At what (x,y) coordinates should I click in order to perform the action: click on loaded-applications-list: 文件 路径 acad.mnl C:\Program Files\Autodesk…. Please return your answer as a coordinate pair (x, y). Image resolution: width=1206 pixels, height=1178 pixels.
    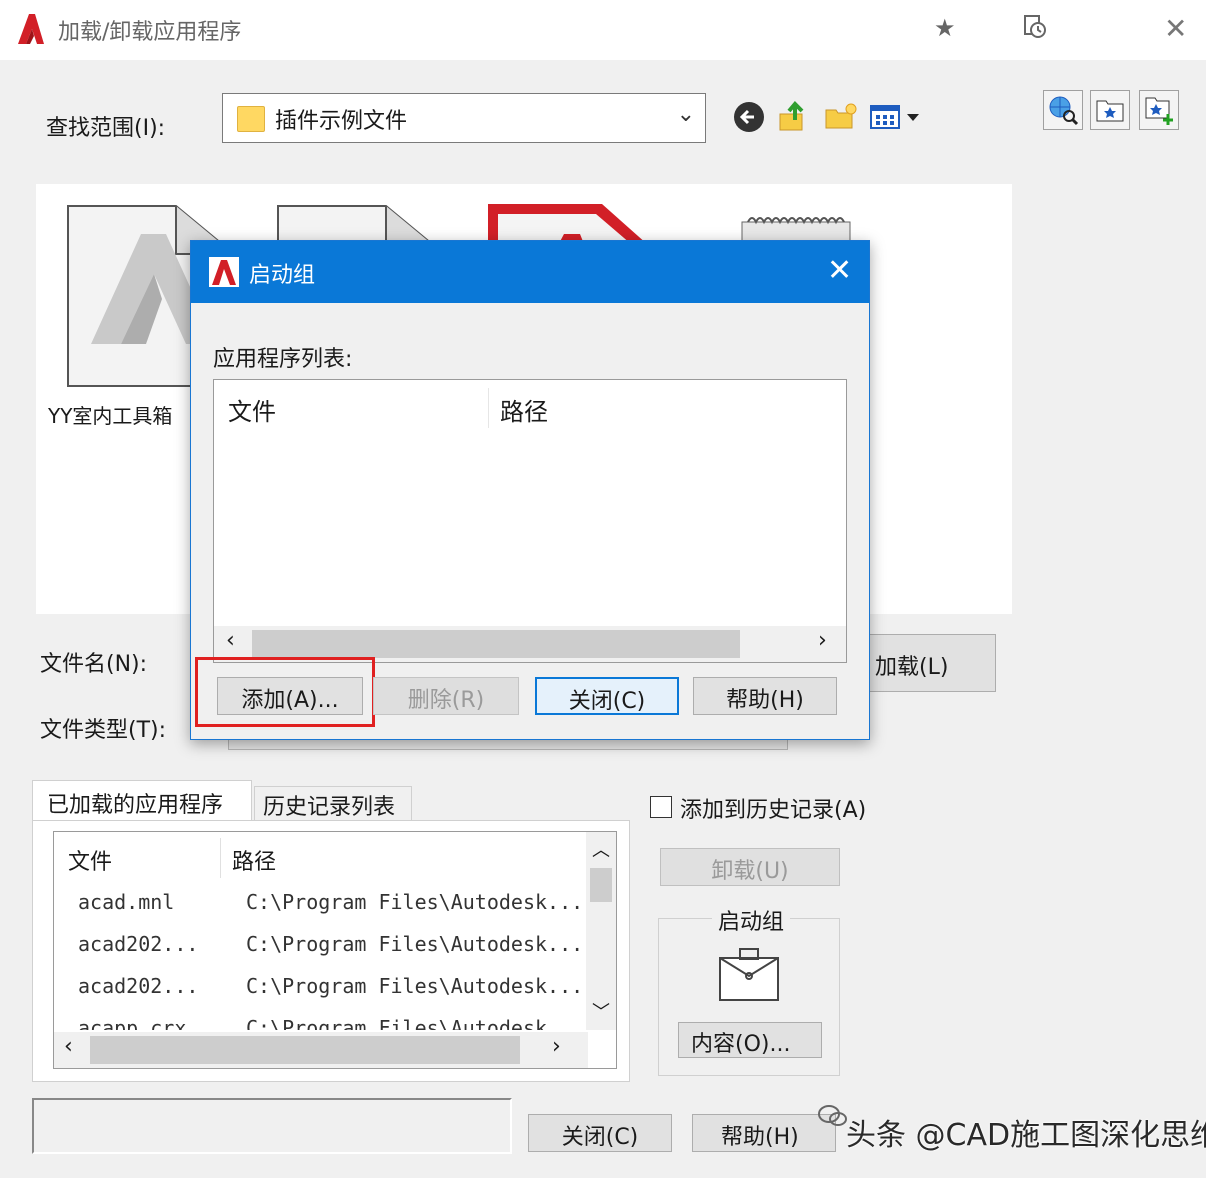
    Looking at the image, I should click on (335, 950).